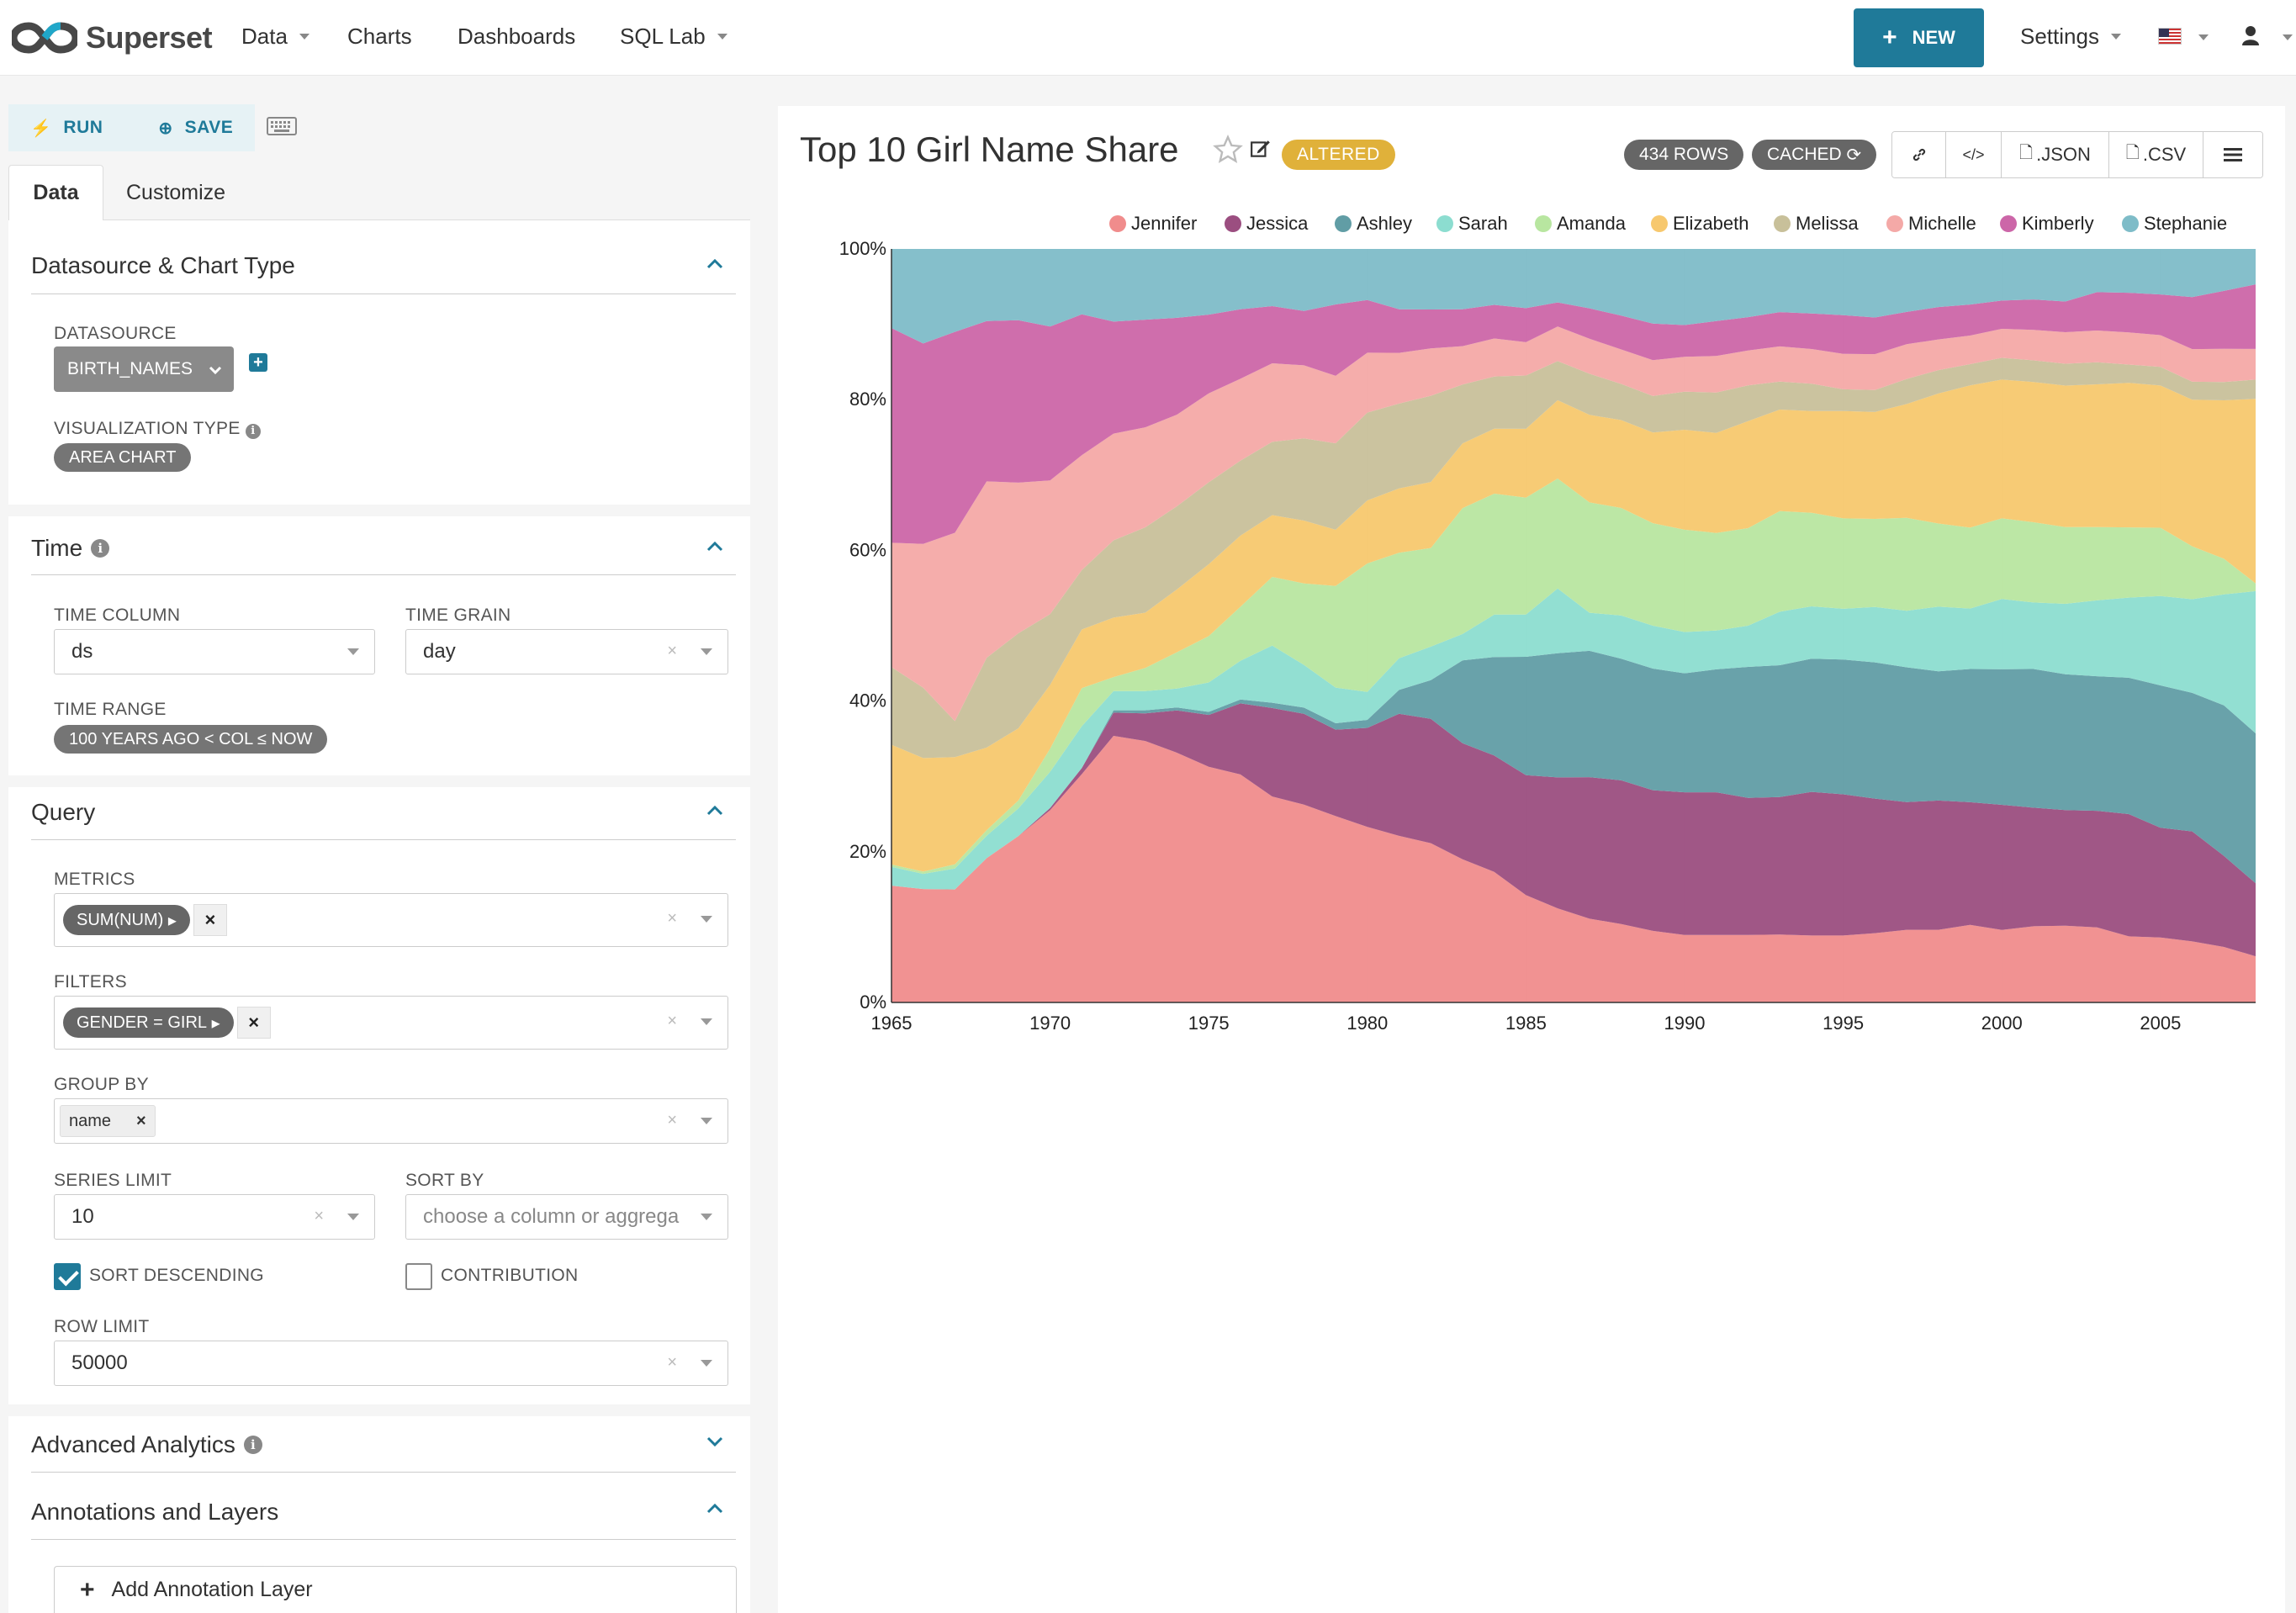  What do you see at coordinates (82, 1216) in the screenshot?
I see `series-limit-value: 10` at bounding box center [82, 1216].